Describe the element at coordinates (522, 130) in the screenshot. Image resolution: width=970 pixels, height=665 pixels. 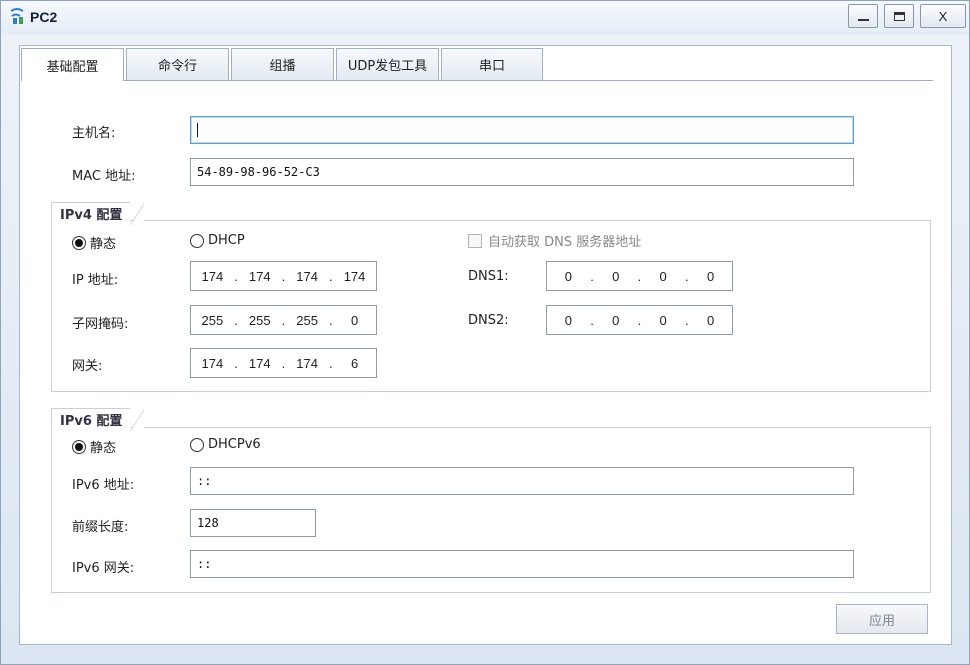
I see `hostname-input` at that location.